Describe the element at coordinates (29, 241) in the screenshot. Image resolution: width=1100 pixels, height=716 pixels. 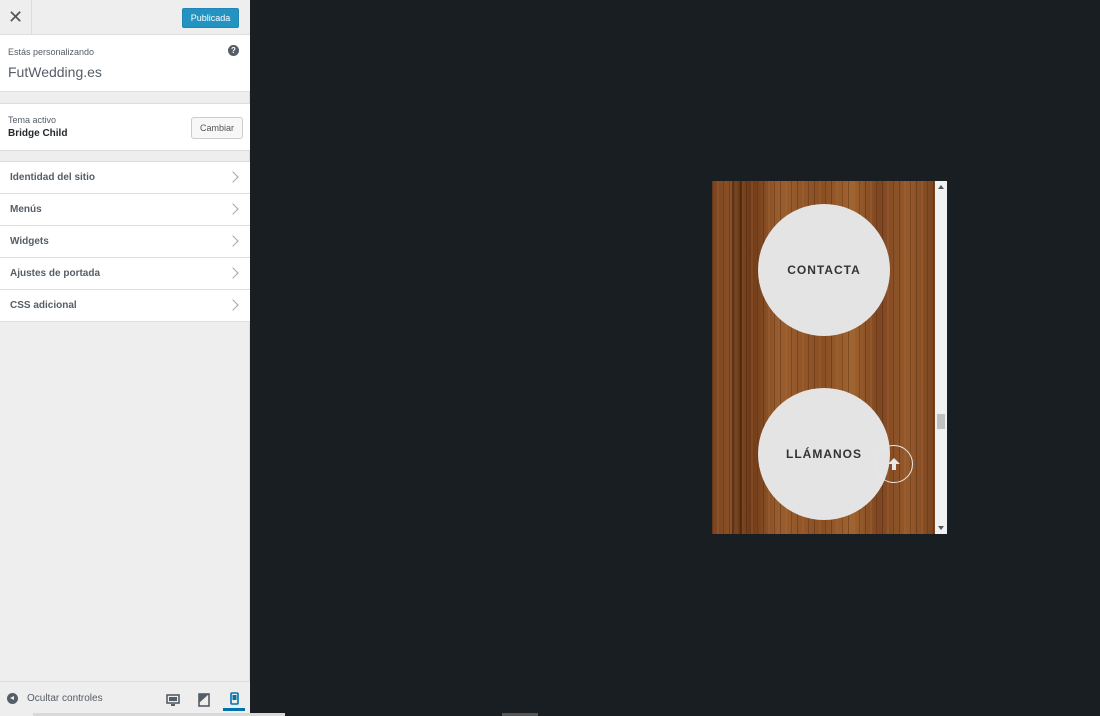
I see `section-label: Widgets` at that location.